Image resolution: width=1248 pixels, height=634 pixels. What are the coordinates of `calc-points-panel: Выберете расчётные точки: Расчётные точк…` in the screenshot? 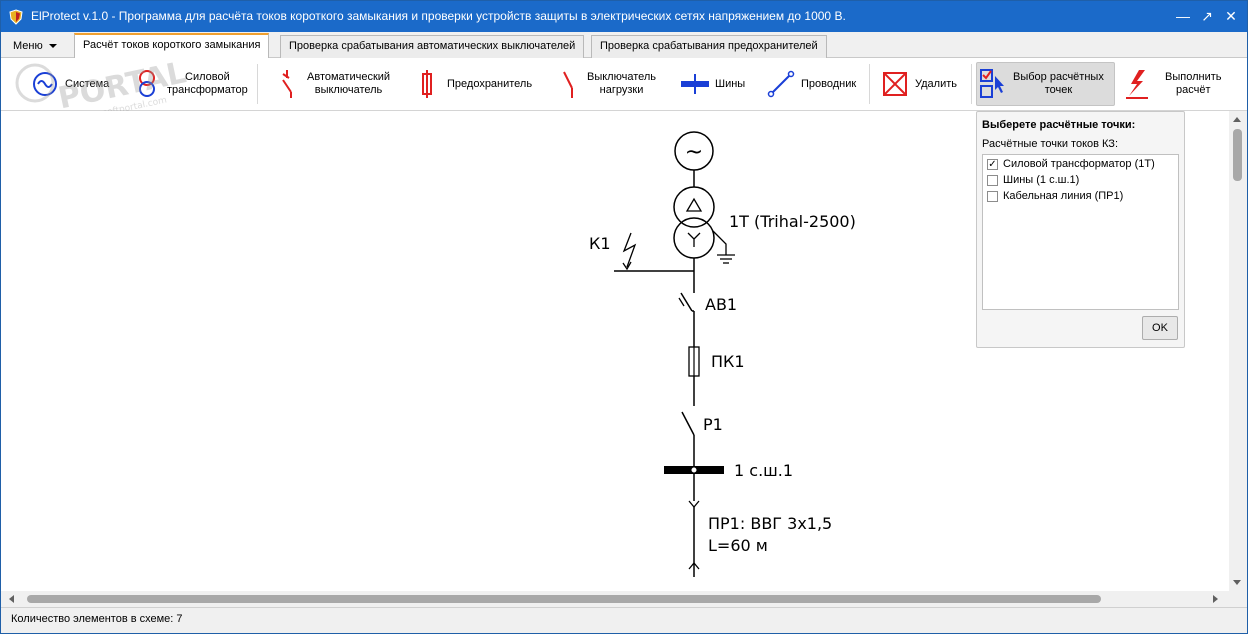 It's located at (1080, 229).